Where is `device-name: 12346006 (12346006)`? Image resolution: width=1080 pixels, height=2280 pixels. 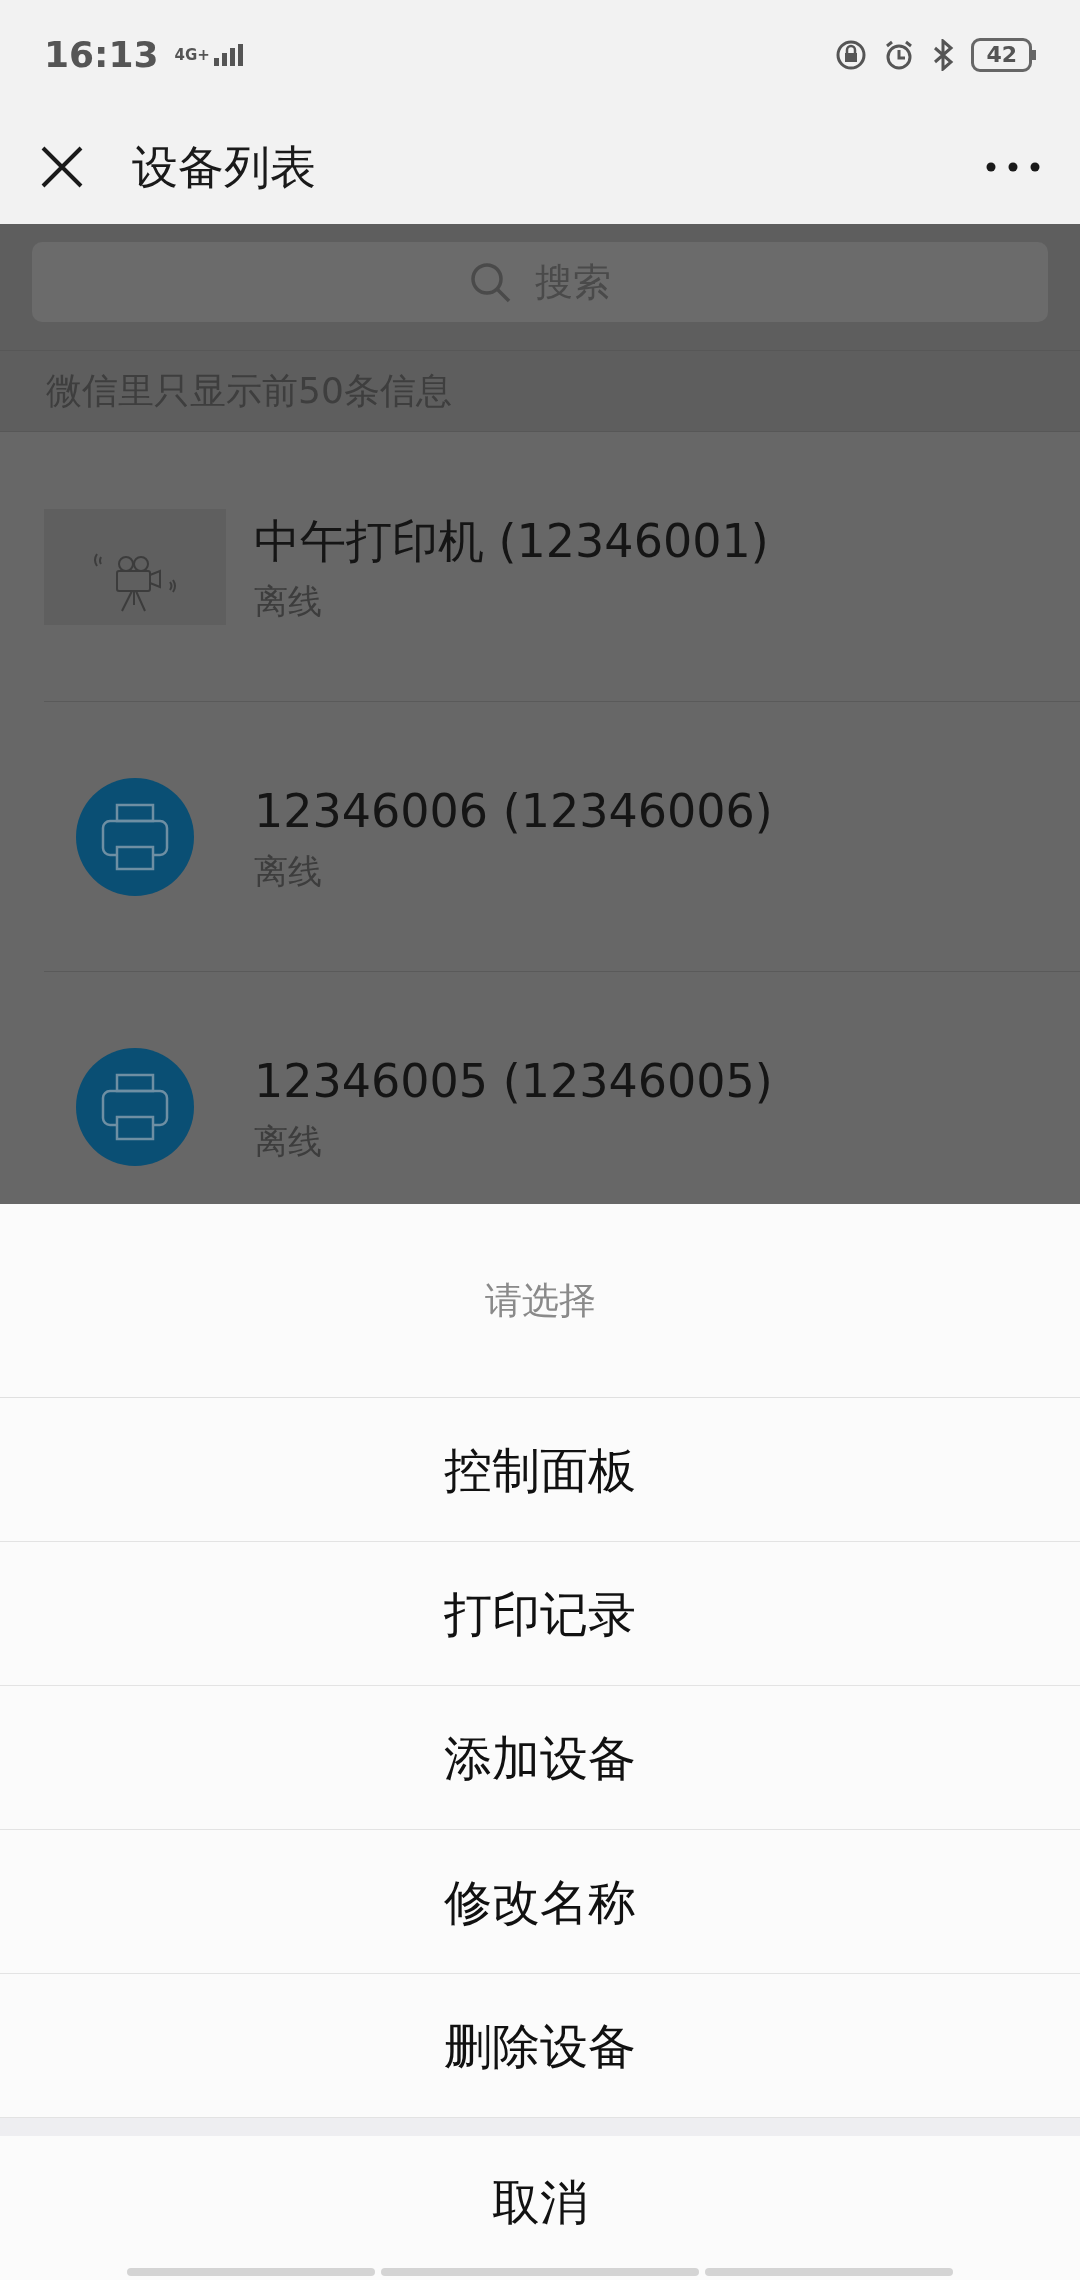
device-name: 12346006 (12346006) is located at coordinates (513, 811).